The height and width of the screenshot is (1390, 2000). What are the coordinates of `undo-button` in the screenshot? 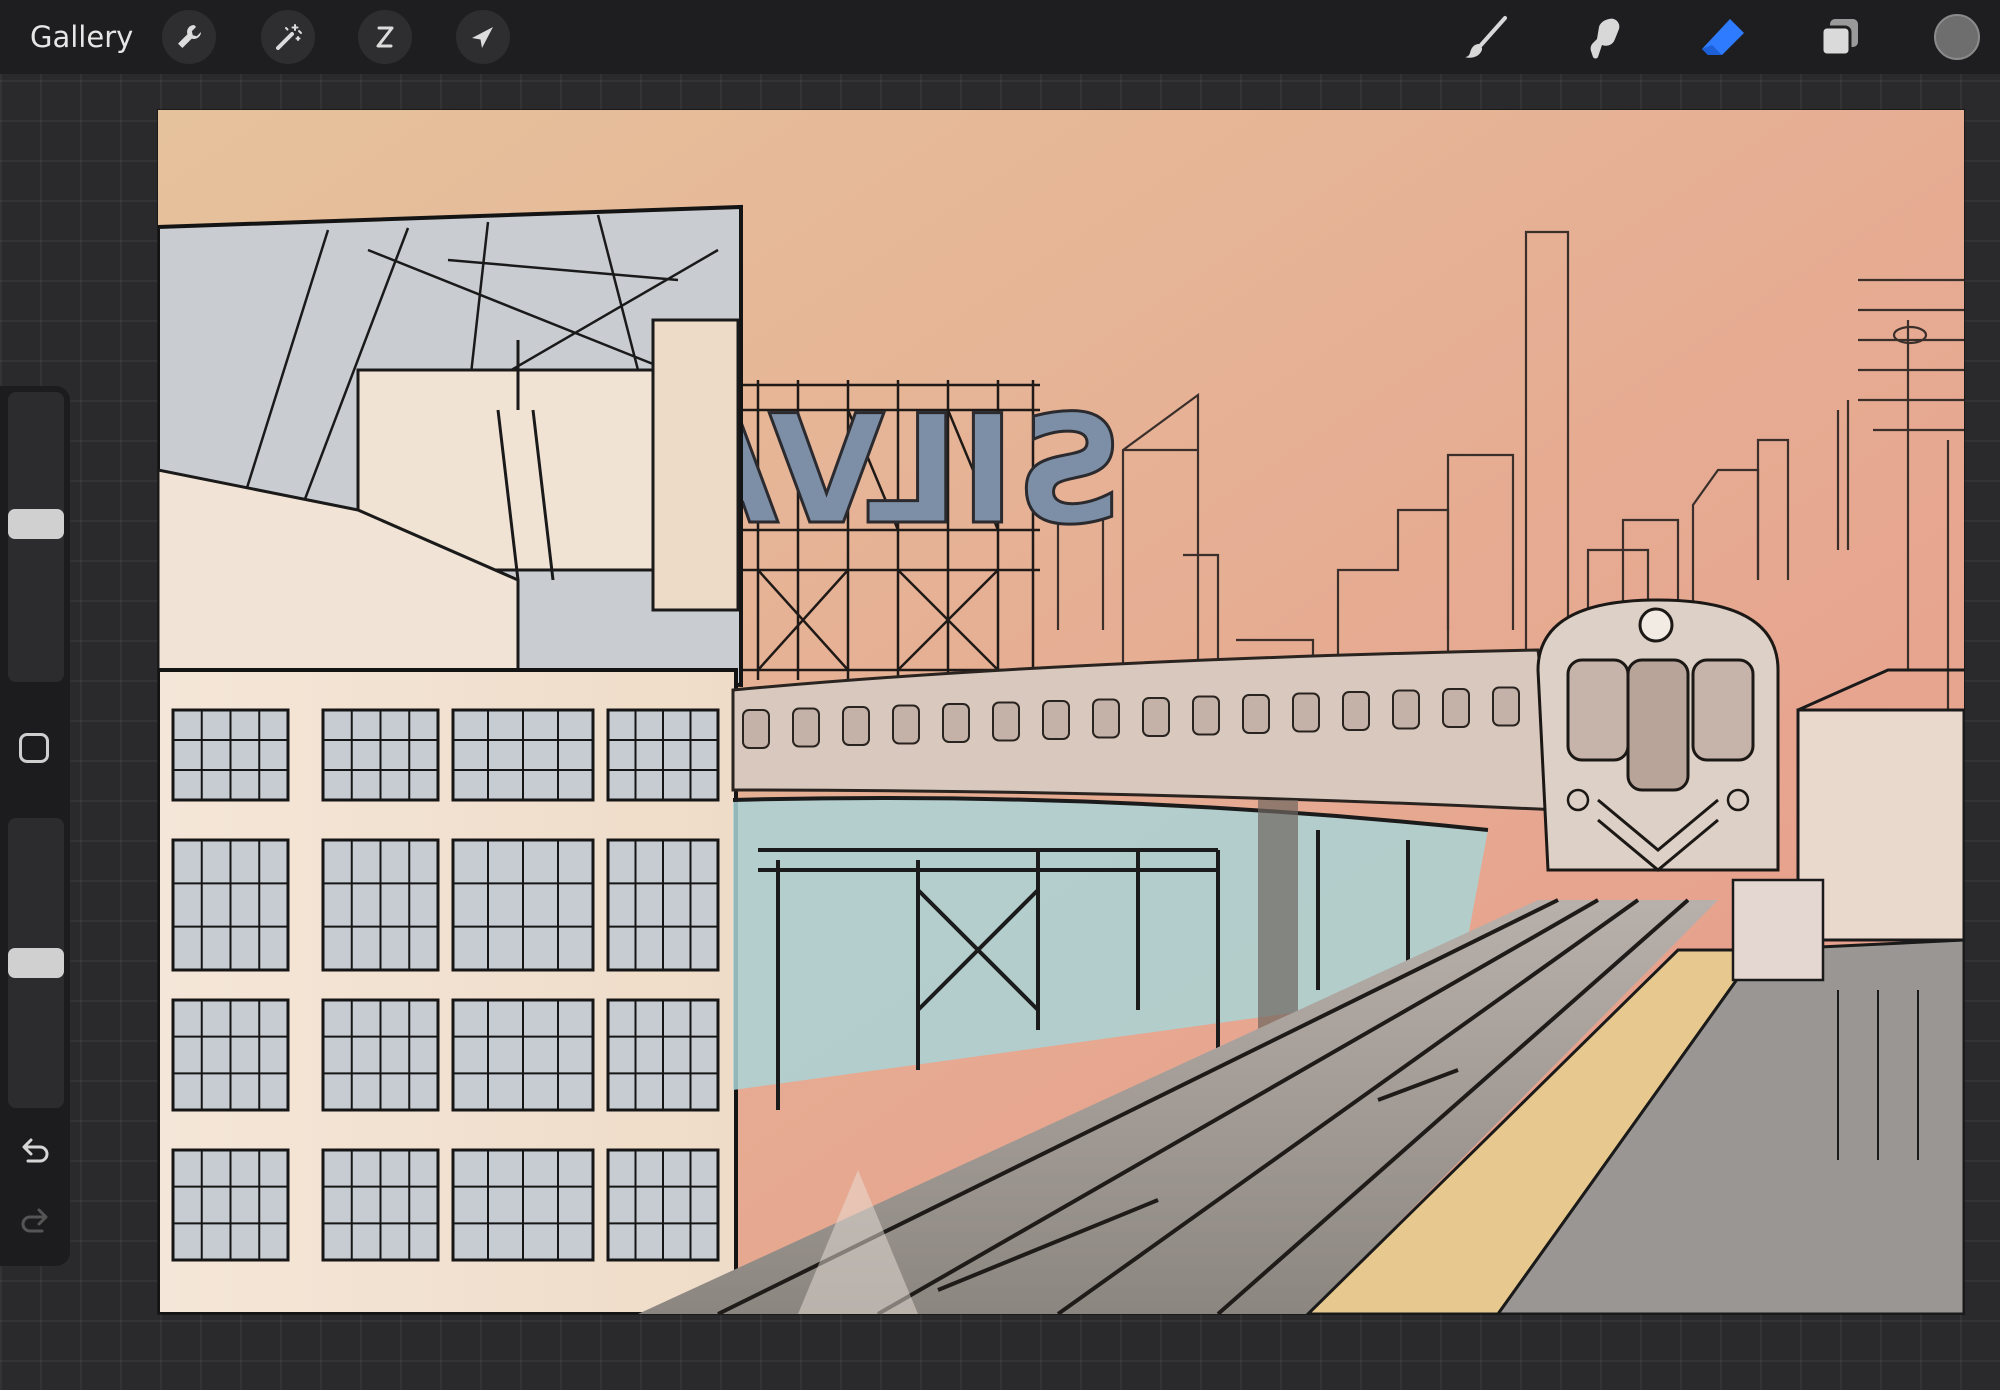 It's located at (35, 1150).